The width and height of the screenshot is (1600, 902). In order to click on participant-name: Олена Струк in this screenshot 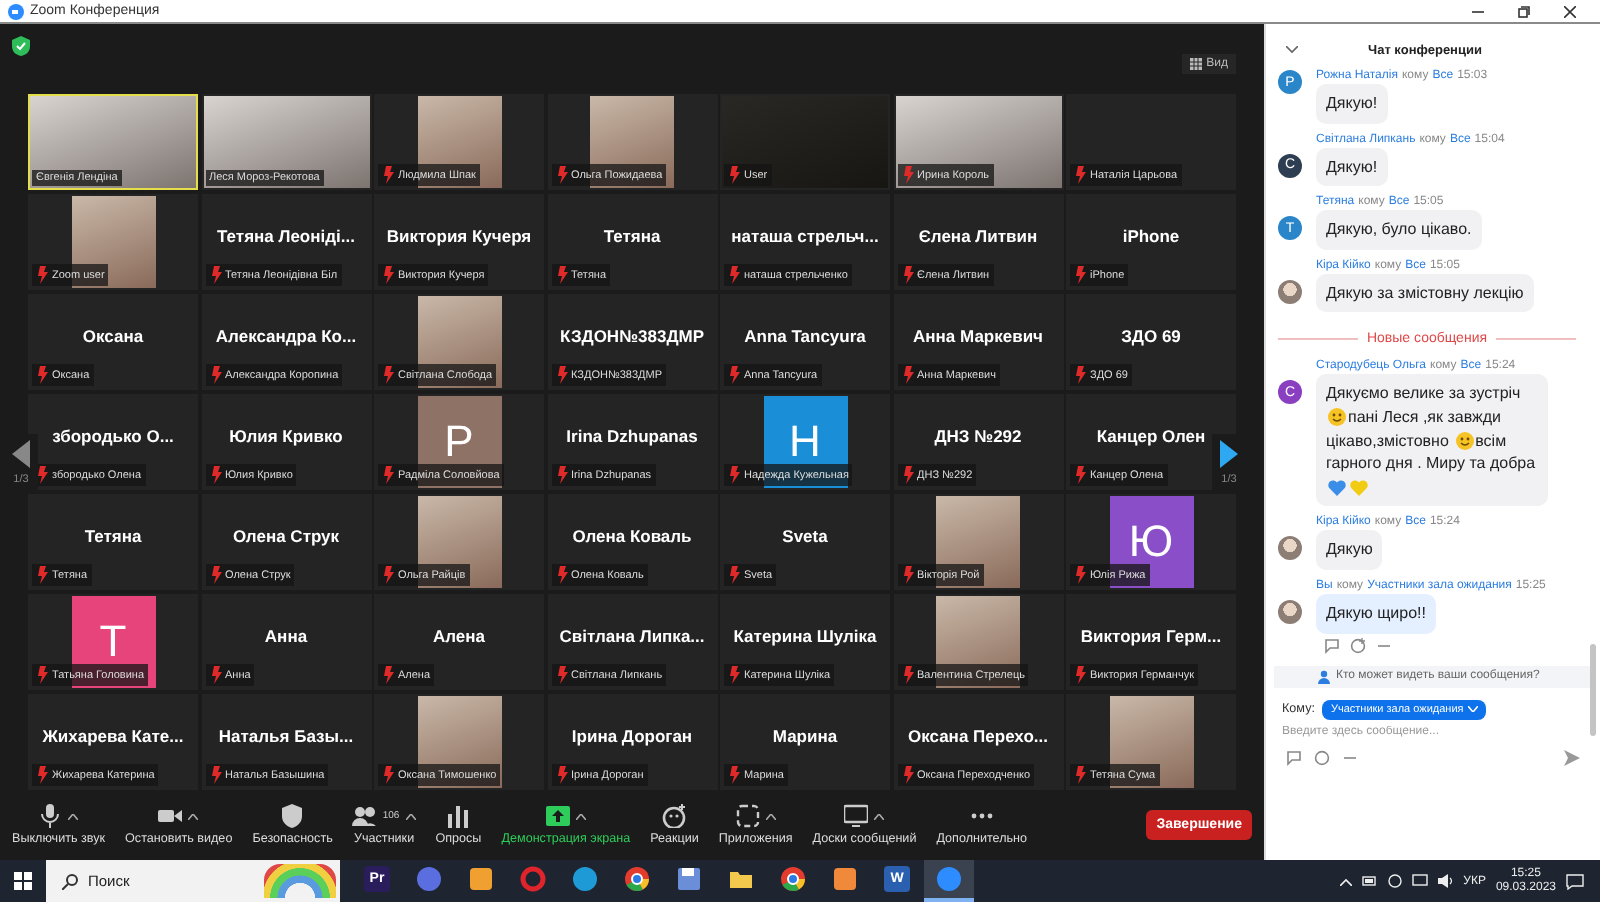, I will do `click(286, 536)`.